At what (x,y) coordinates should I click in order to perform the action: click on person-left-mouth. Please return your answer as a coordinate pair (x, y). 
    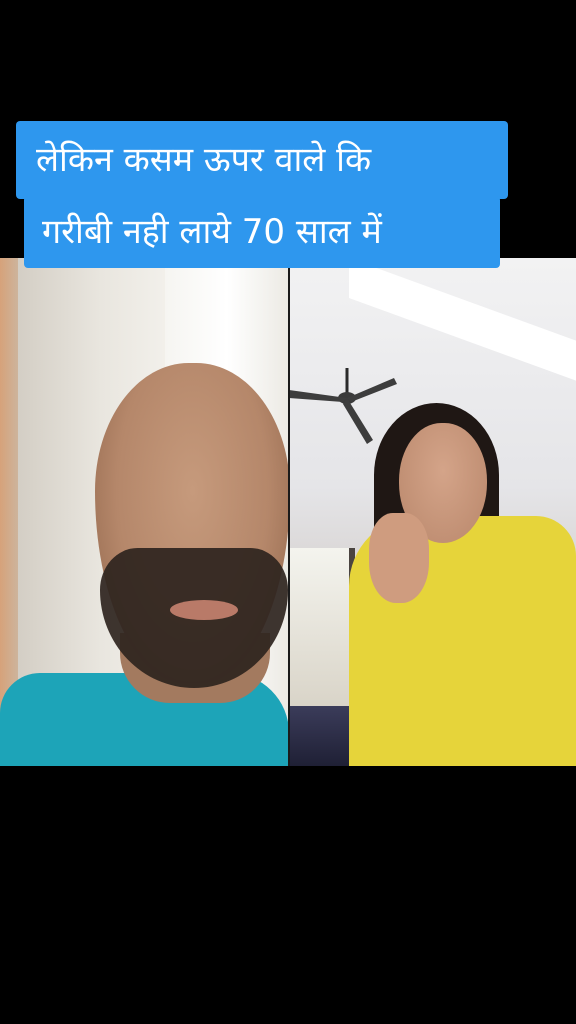
    Looking at the image, I should click on (204, 610).